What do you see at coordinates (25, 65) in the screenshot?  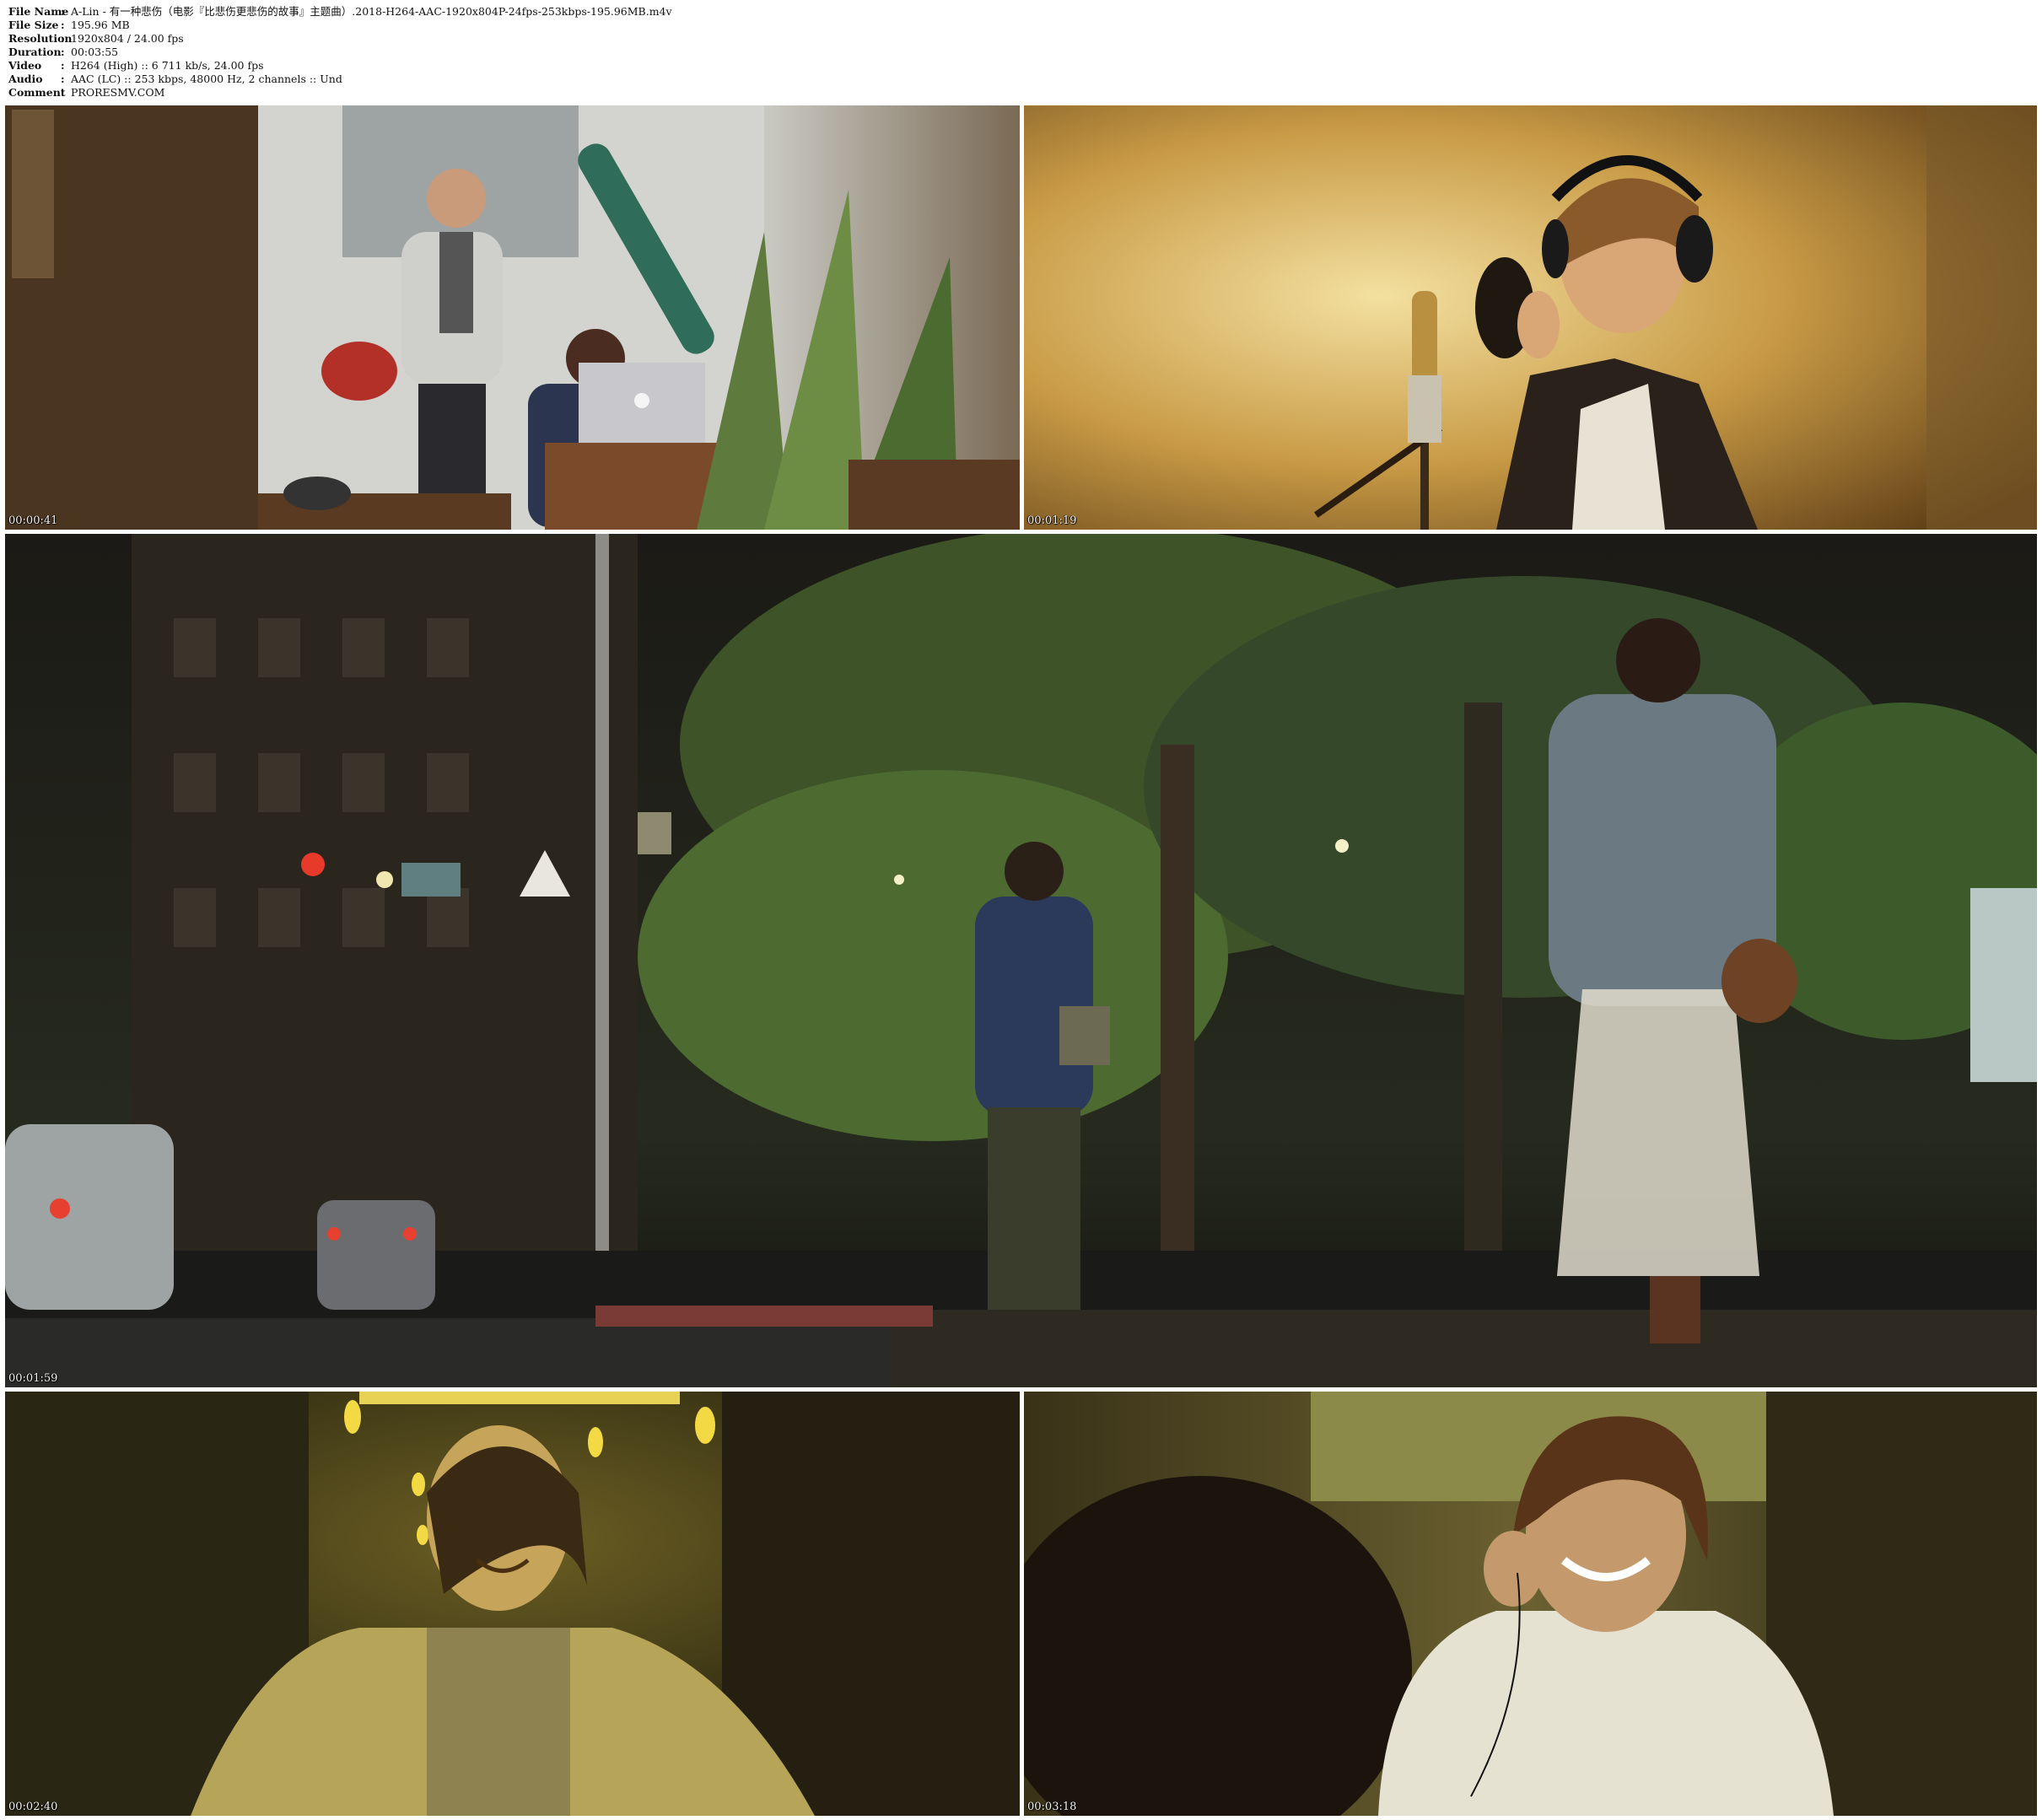 I see `info-label: Video` at bounding box center [25, 65].